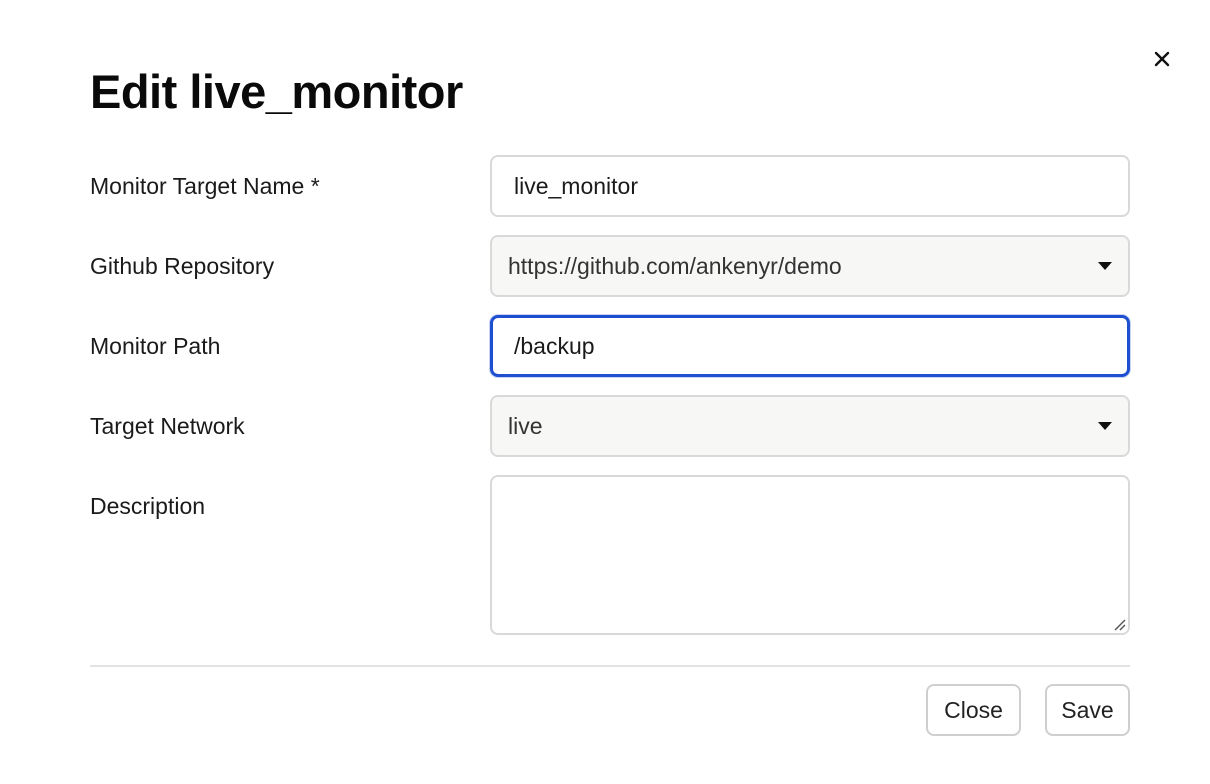 The width and height of the screenshot is (1210, 784). I want to click on close-icon-glyph, so click(1162, 59).